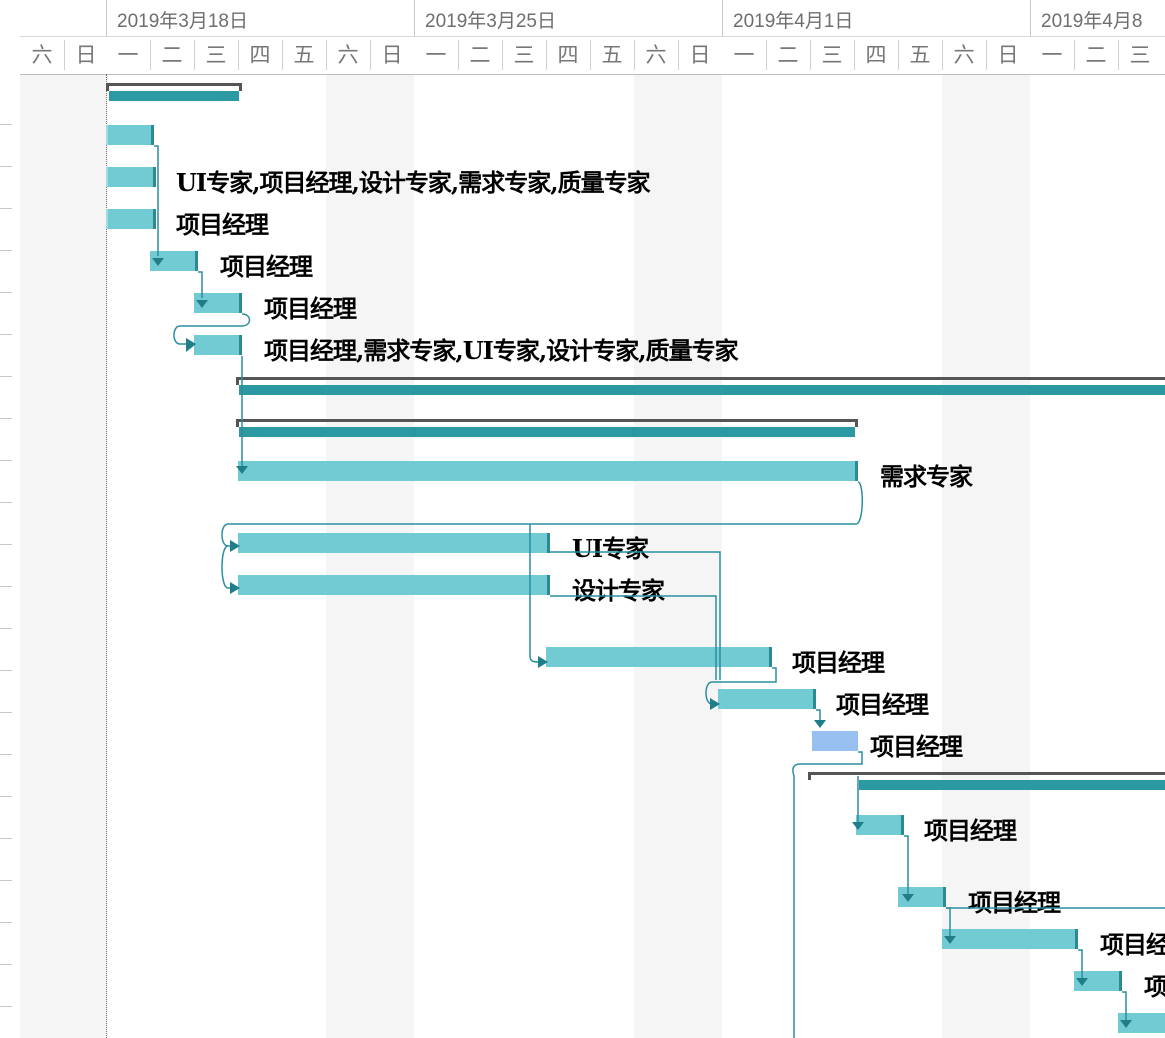 This screenshot has height=1038, width=1165. I want to click on resource-label: UI专家, so click(610, 548).